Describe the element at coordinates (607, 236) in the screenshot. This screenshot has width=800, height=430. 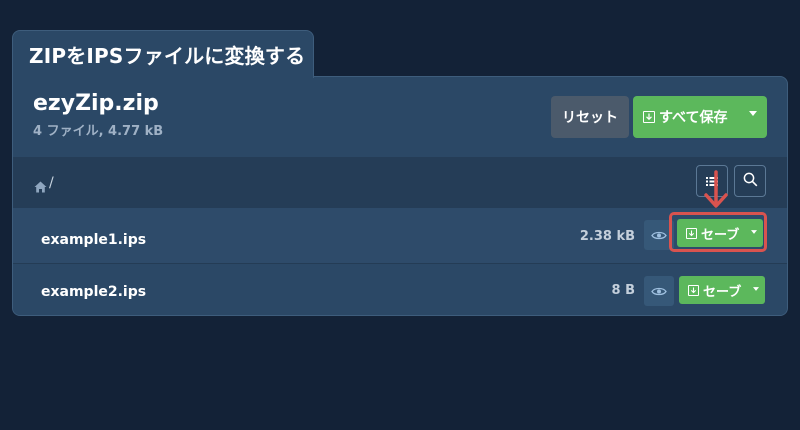
I see `file-size: 2.38 kB` at that location.